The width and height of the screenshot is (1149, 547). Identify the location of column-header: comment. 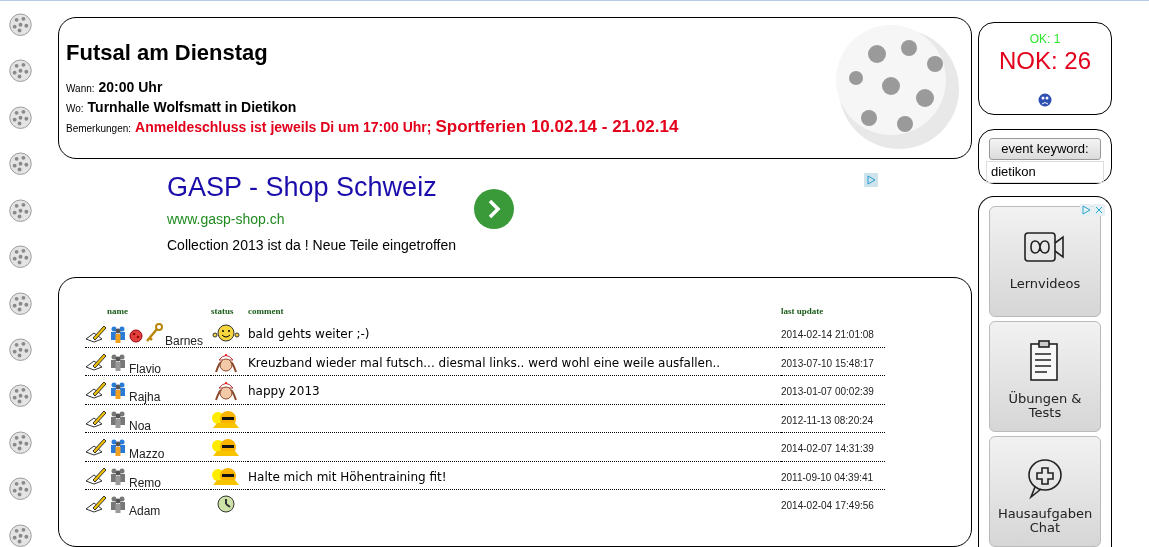
(266, 311).